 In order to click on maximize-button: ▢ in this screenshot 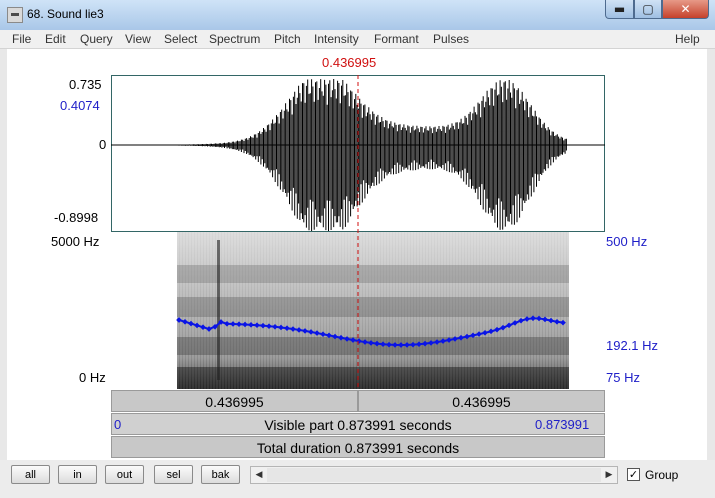, I will do `click(648, 9)`.